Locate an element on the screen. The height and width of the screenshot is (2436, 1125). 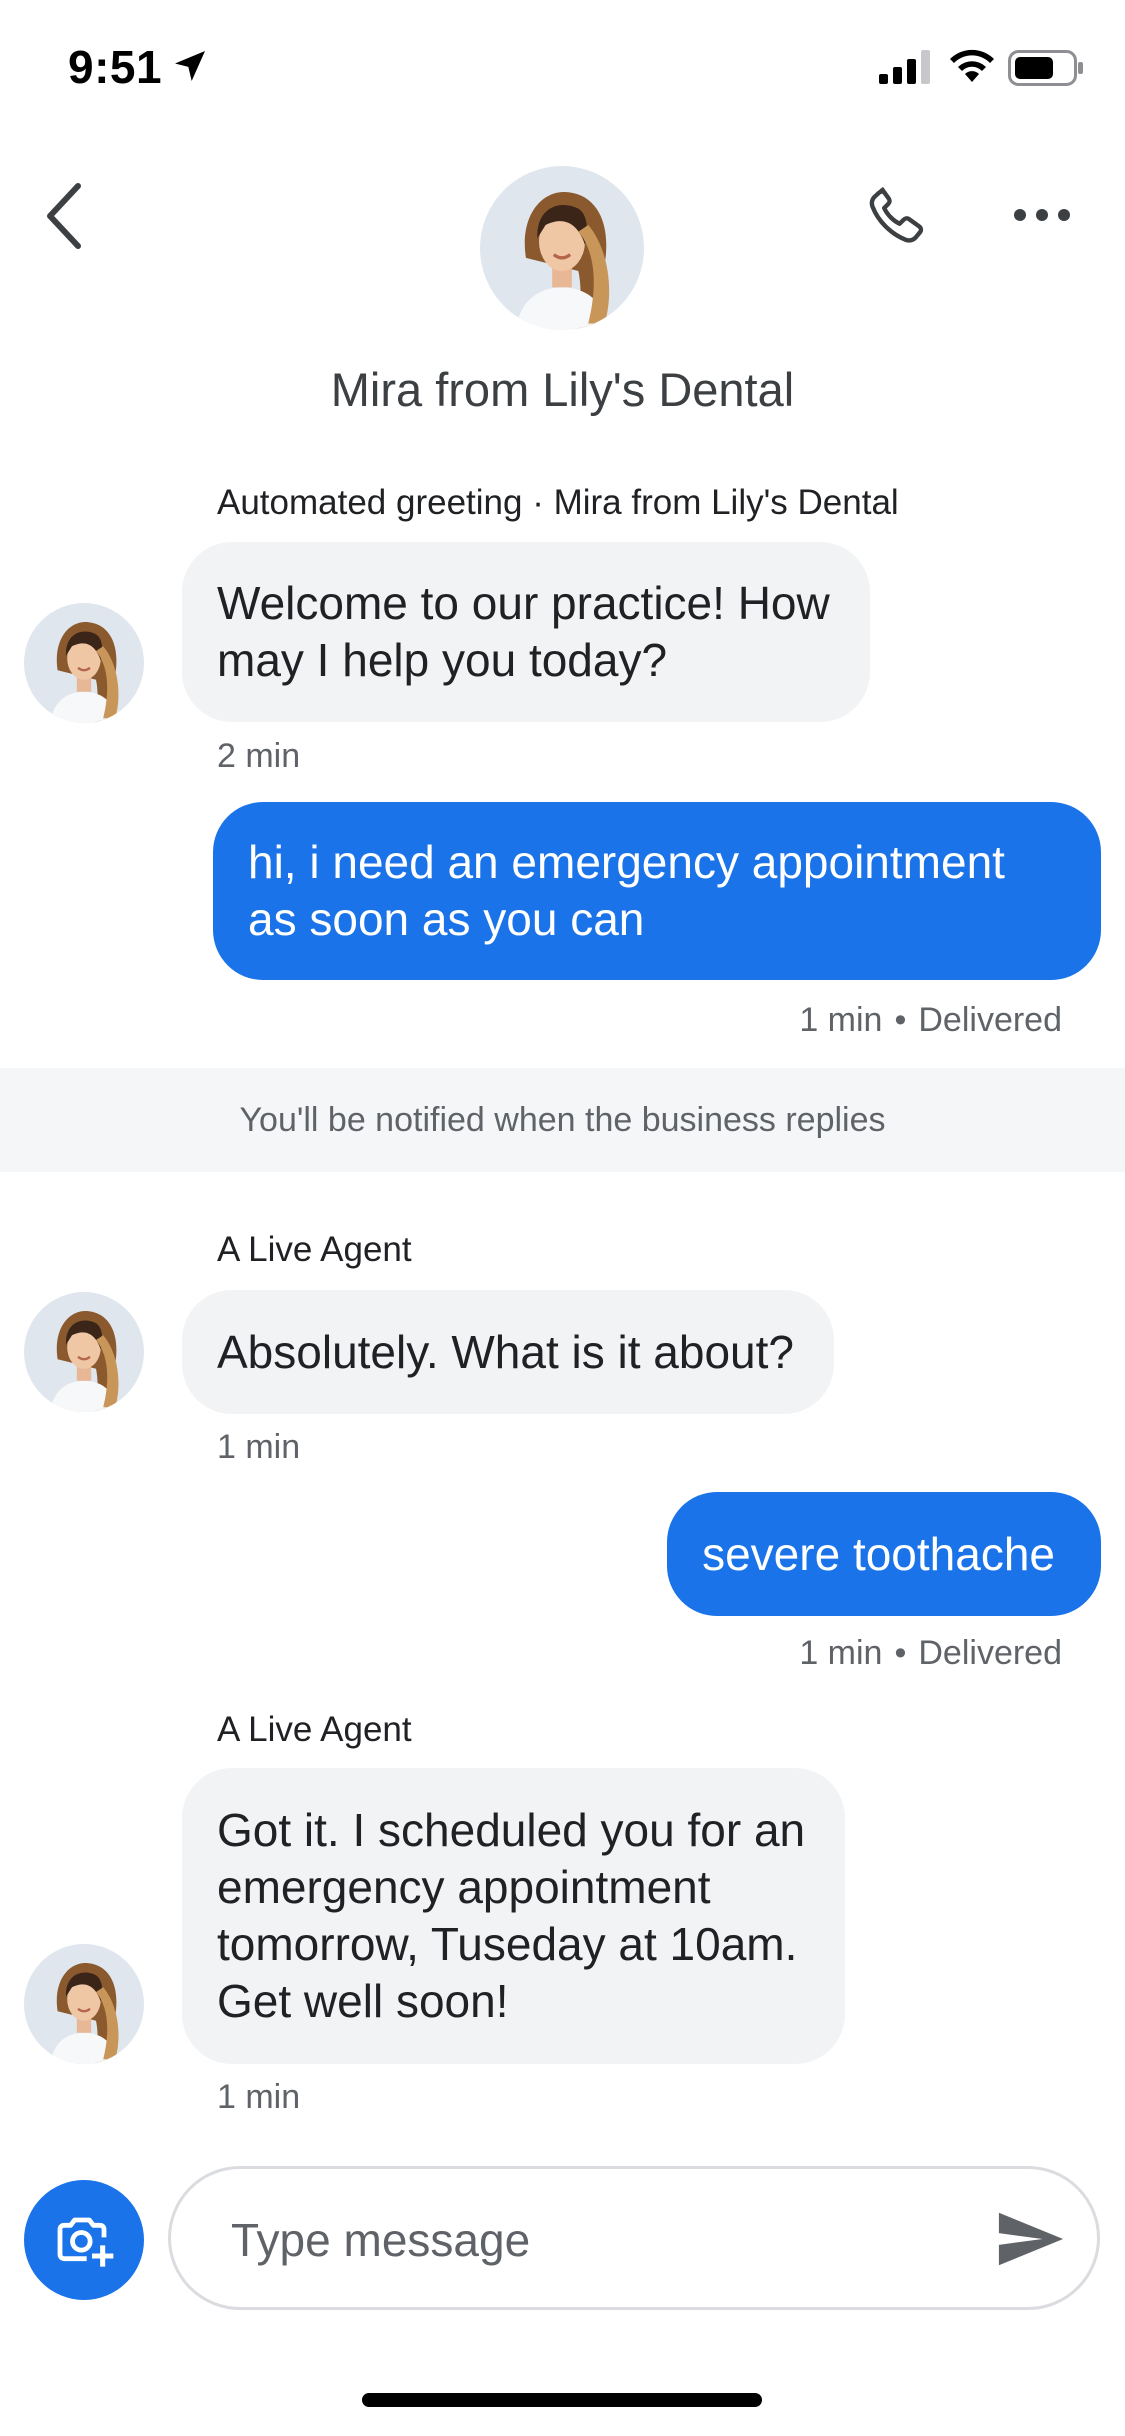
back-chevron-icon is located at coordinates (64, 216).